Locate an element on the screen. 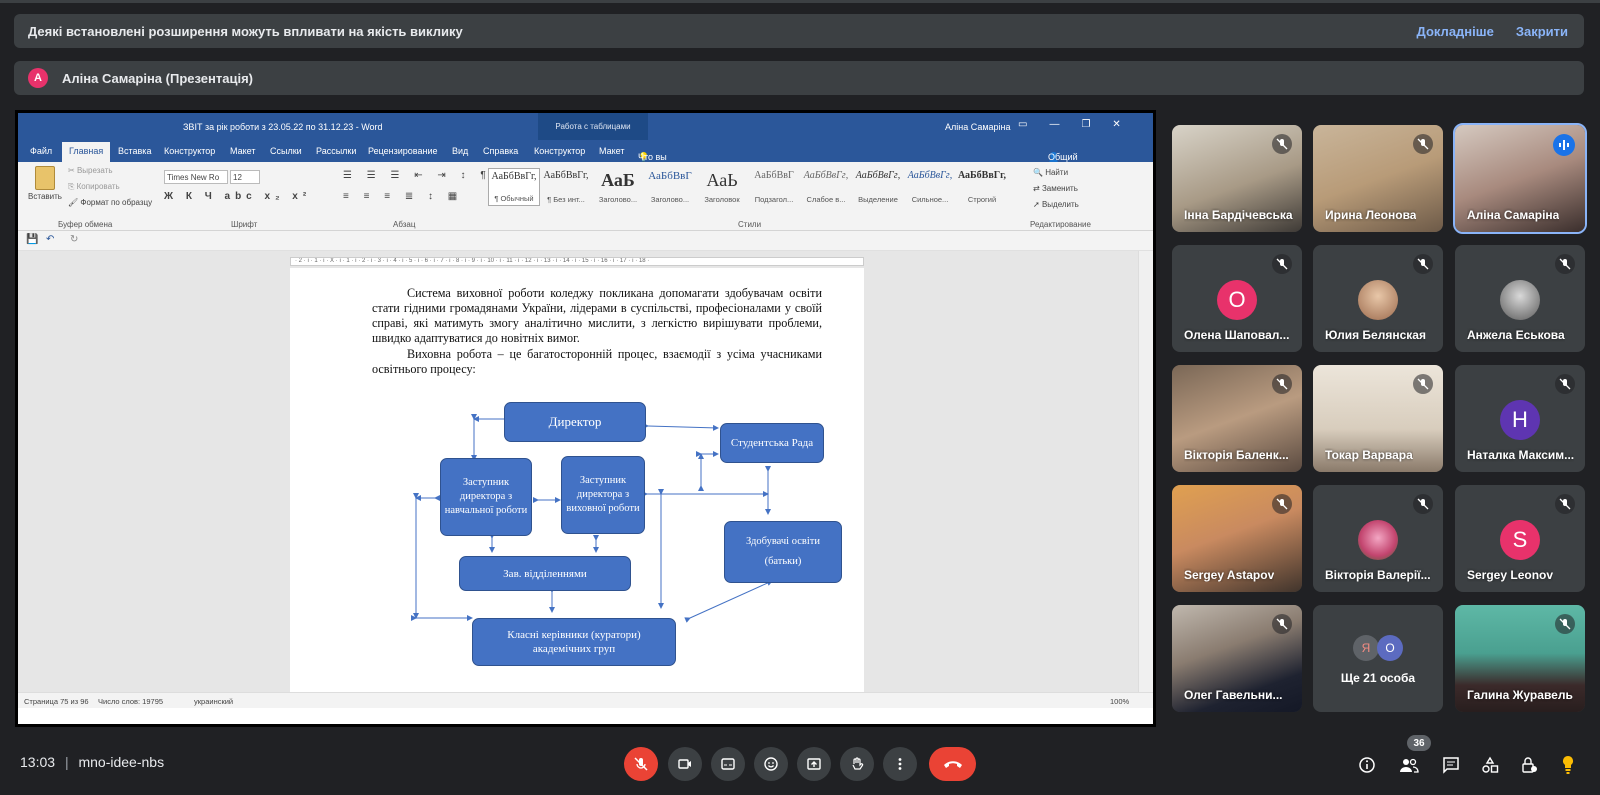  participant-tile: Юлия Белянская is located at coordinates (1378, 298).